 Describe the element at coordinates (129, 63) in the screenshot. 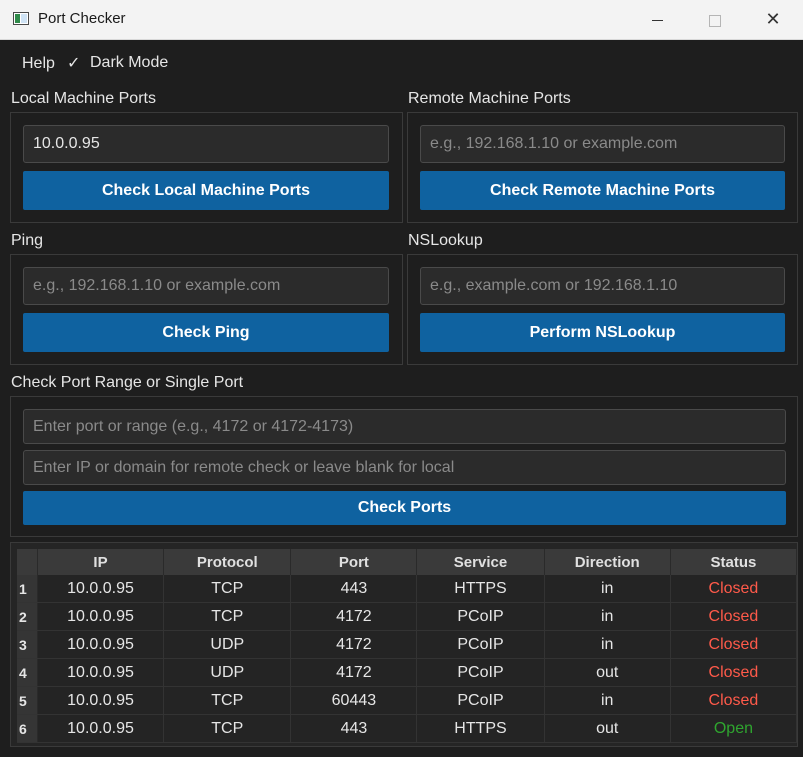

I see `menu-dark-mode: Dark Mode` at that location.